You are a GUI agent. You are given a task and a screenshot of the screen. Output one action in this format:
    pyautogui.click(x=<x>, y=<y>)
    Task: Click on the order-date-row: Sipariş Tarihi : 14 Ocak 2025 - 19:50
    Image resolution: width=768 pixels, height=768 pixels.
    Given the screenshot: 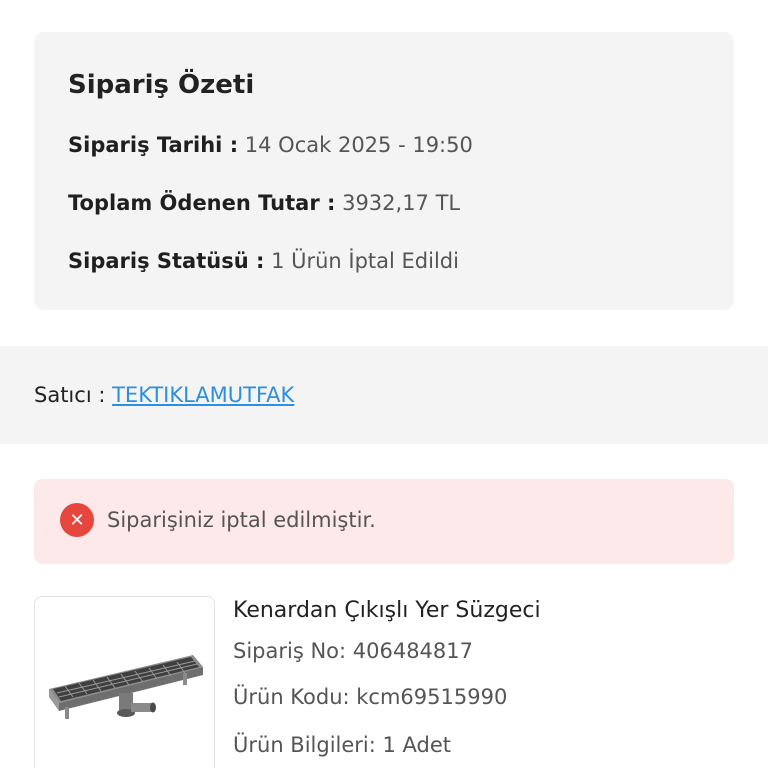 What is the action you would take?
    pyautogui.click(x=270, y=145)
    